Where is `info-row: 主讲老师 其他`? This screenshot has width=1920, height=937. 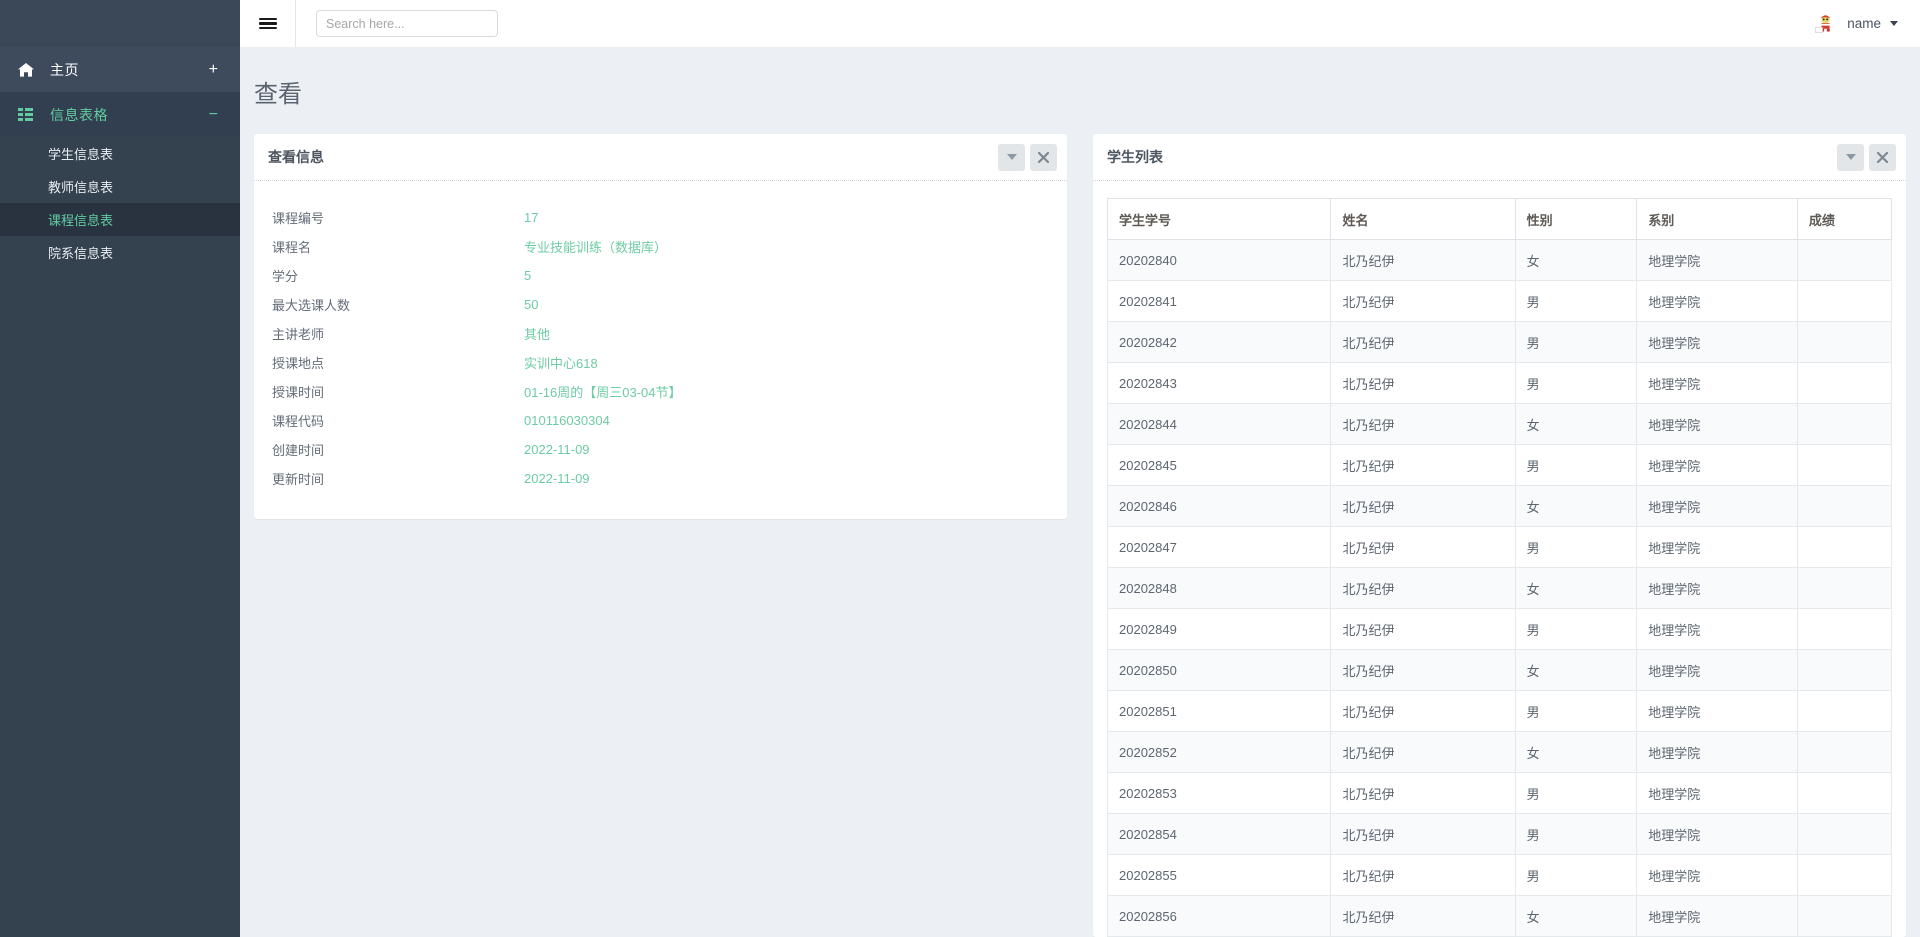
info-row: 主讲老师 其他 is located at coordinates (660, 333).